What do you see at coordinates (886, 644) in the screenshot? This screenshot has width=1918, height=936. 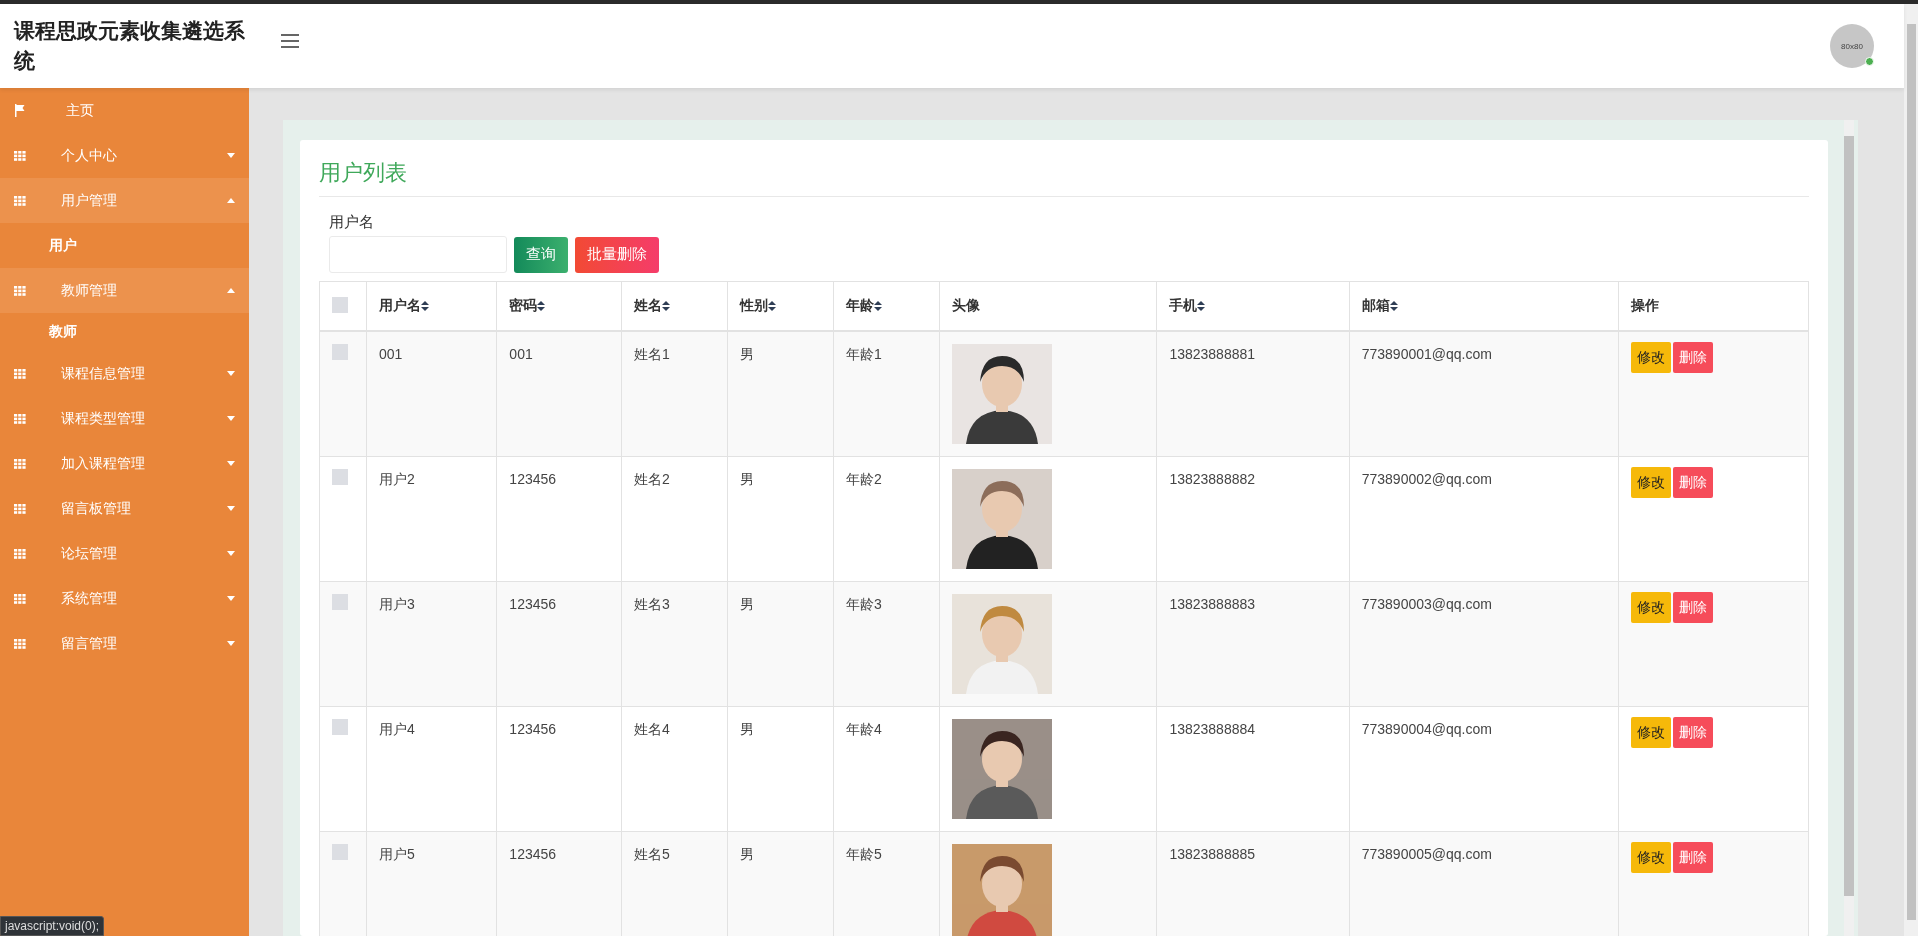 I see `table-cell: 年龄3` at bounding box center [886, 644].